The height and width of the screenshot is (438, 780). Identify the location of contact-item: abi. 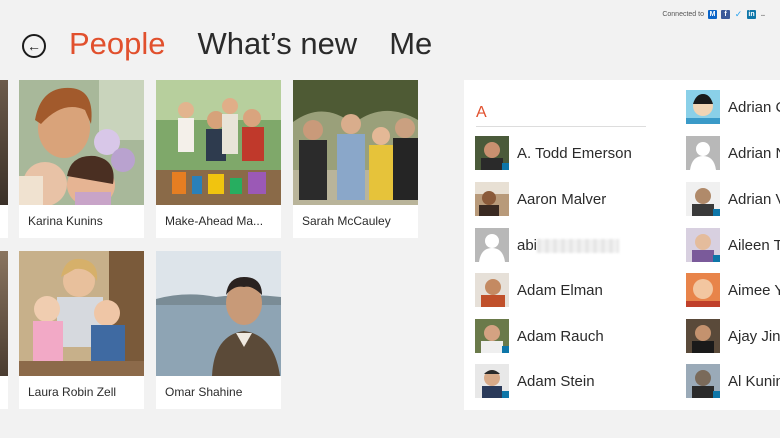
(547, 245).